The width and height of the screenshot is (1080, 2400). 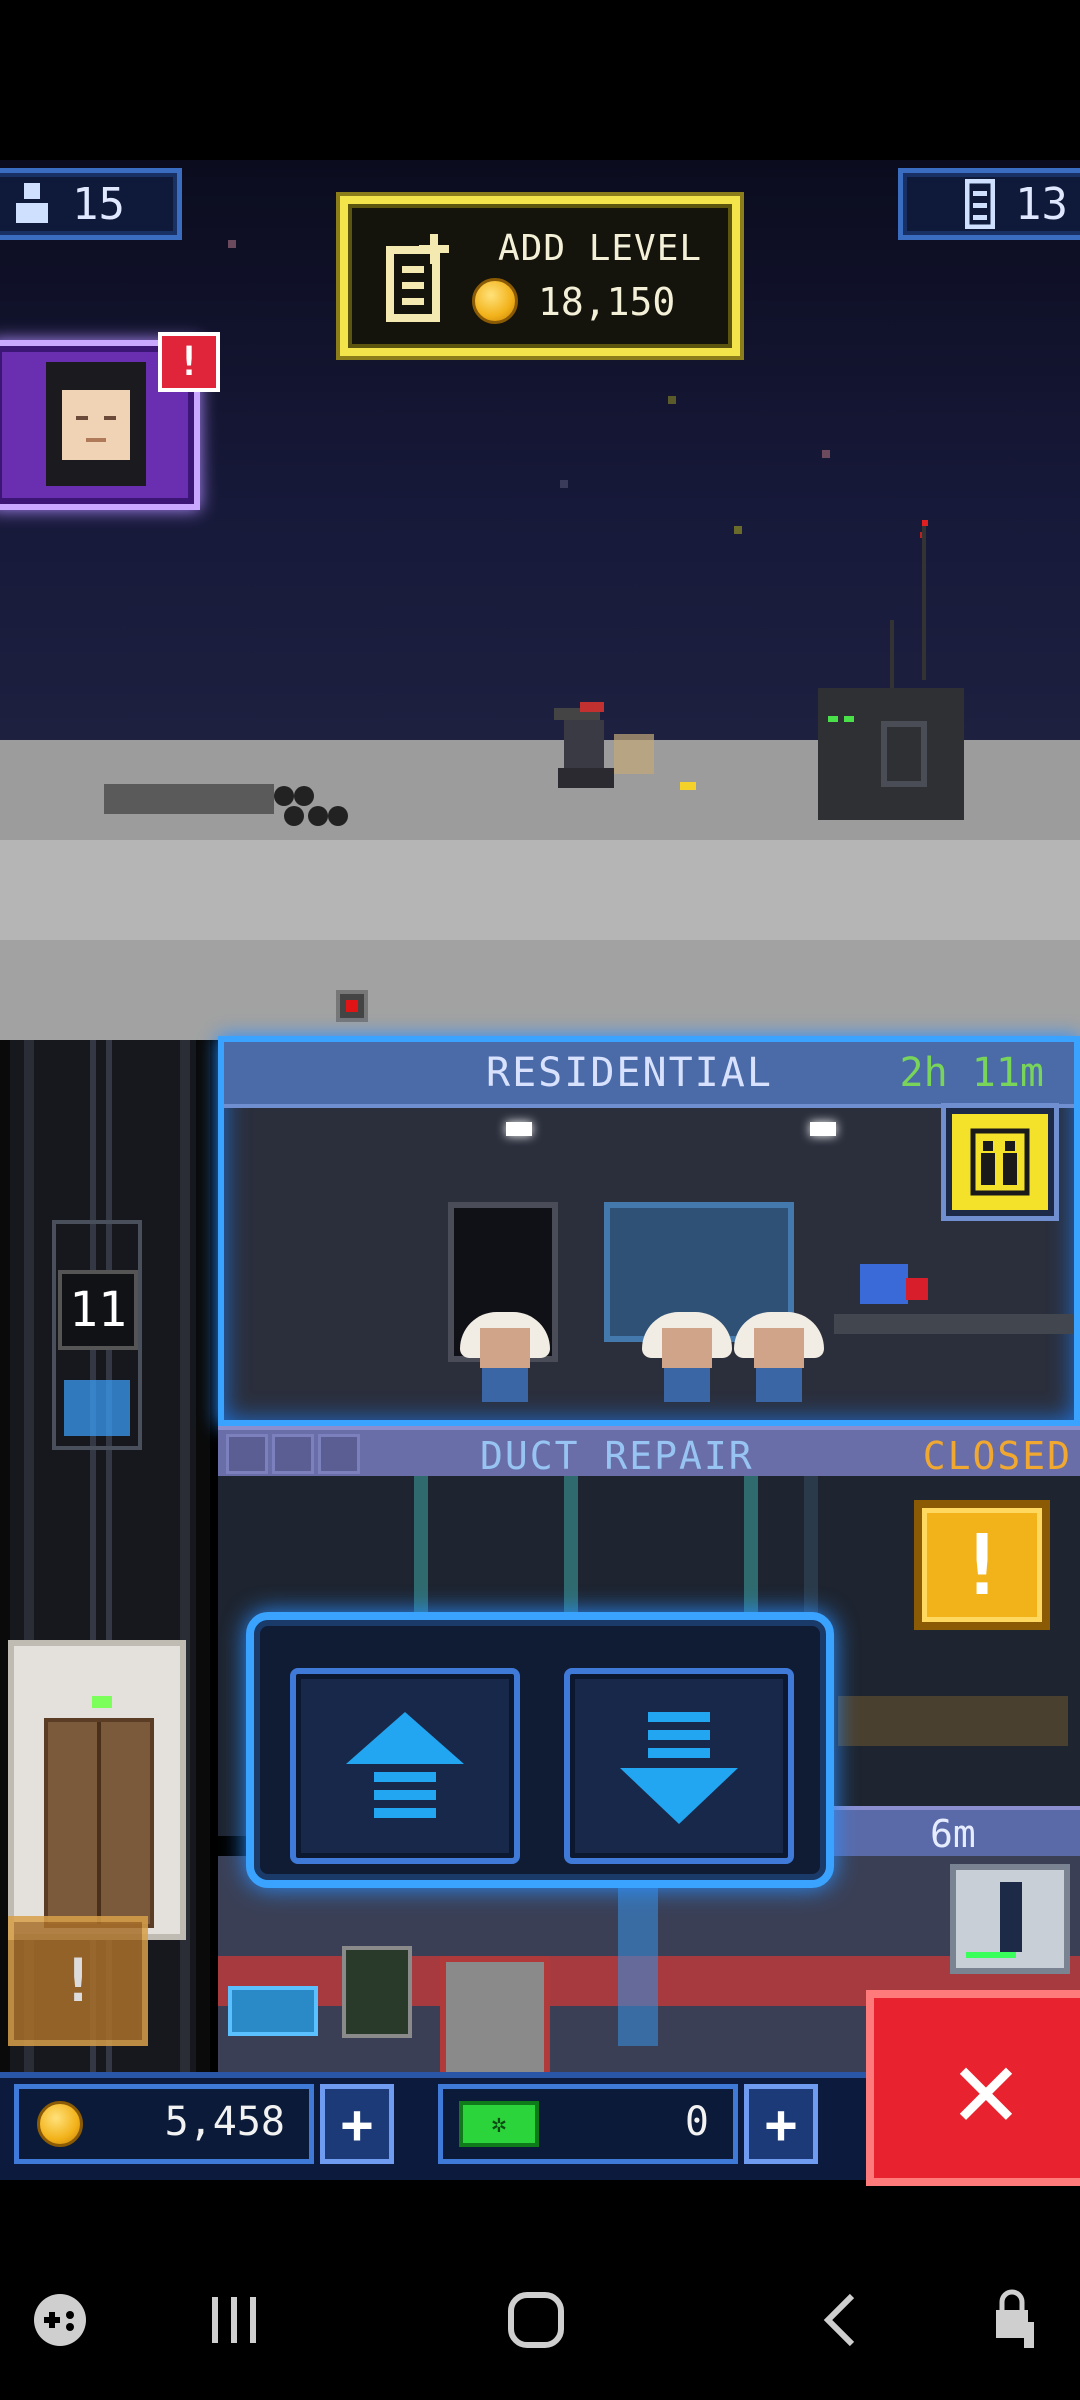 I want to click on elevator-alert-badge: !, so click(x=78, y=1981).